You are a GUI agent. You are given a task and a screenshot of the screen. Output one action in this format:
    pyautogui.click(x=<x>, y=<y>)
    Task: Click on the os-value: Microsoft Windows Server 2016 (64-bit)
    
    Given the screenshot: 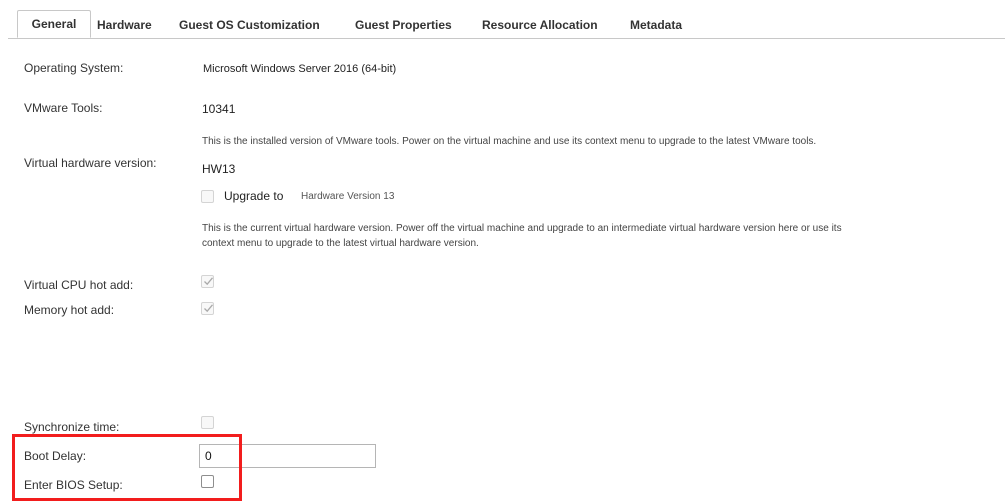 What is the action you would take?
    pyautogui.click(x=300, y=69)
    